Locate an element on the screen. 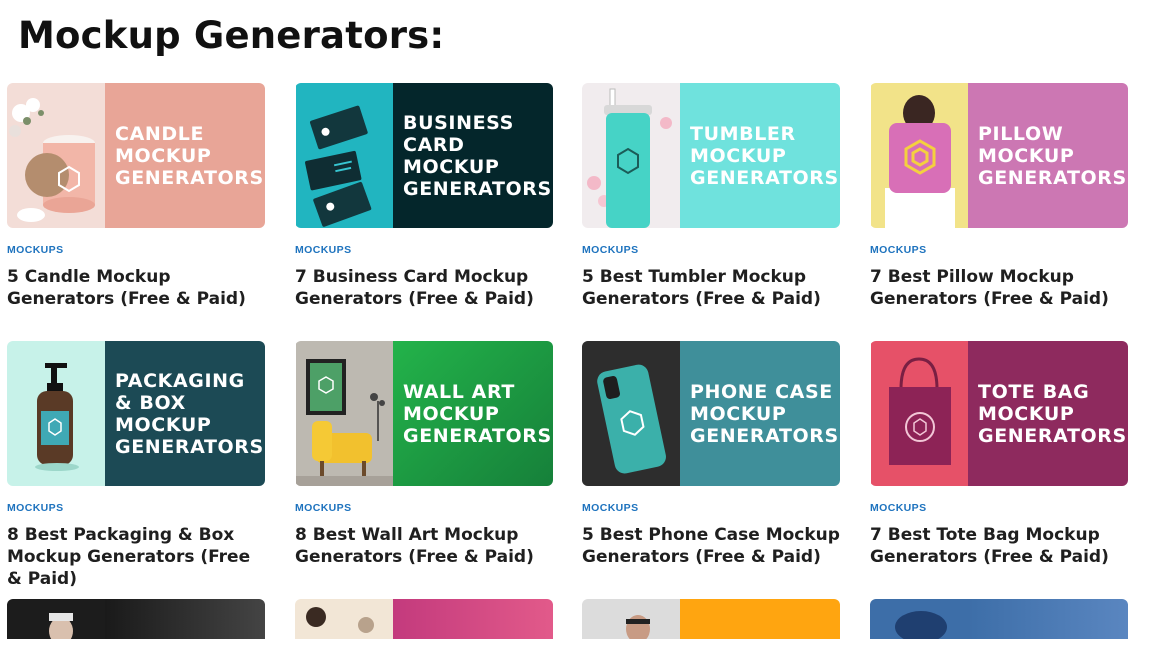 The width and height of the screenshot is (1151, 660). thumb-panel: CANDLE MOCKUP GENERATORS is located at coordinates (185, 155).